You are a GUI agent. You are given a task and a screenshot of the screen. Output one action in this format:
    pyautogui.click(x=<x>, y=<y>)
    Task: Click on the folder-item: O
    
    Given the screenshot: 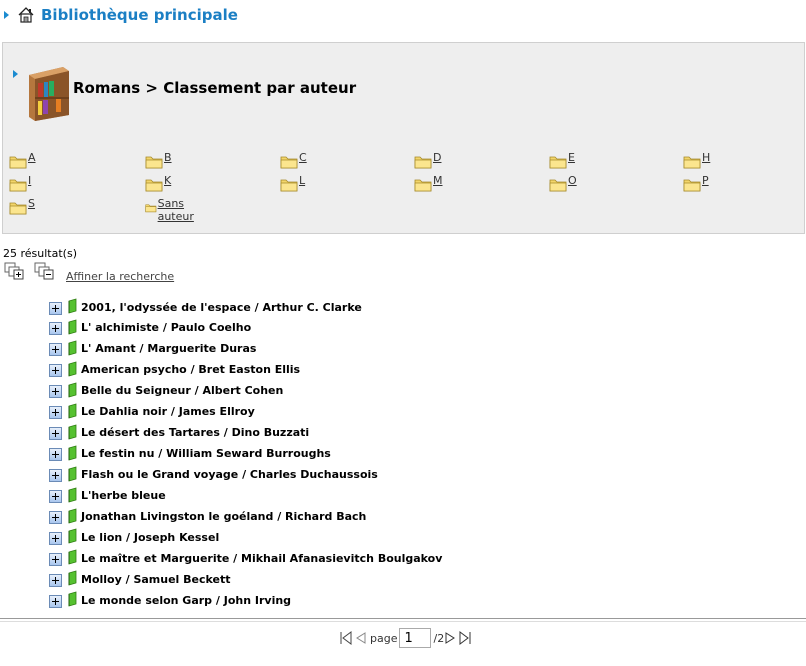 What is the action you would take?
    pyautogui.click(x=563, y=183)
    